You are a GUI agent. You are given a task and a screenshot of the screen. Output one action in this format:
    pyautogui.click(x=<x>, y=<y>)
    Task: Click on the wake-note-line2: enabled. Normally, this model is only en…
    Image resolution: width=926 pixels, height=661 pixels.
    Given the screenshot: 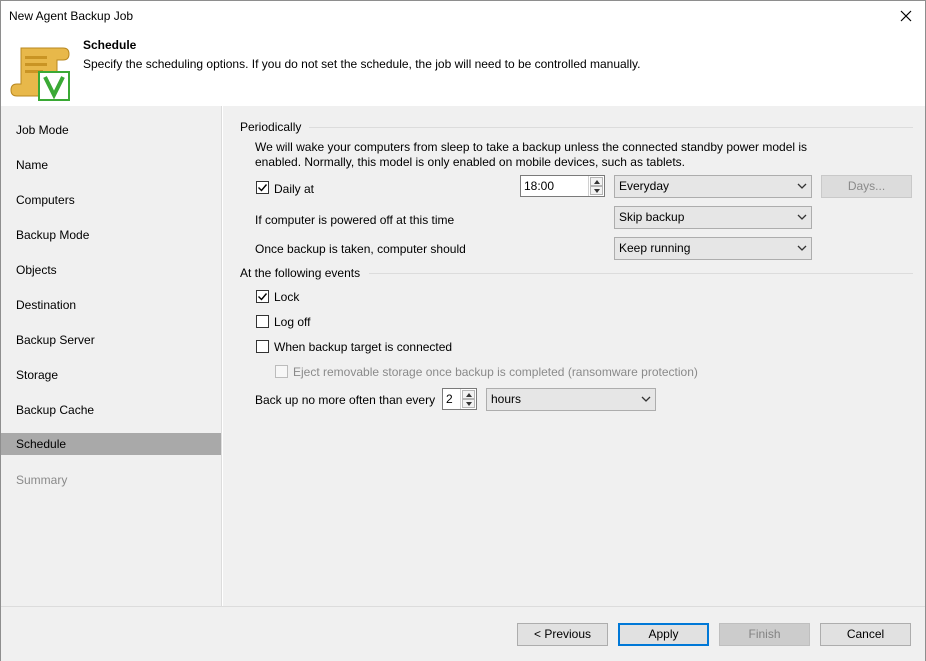 What is the action you would take?
    pyautogui.click(x=470, y=162)
    